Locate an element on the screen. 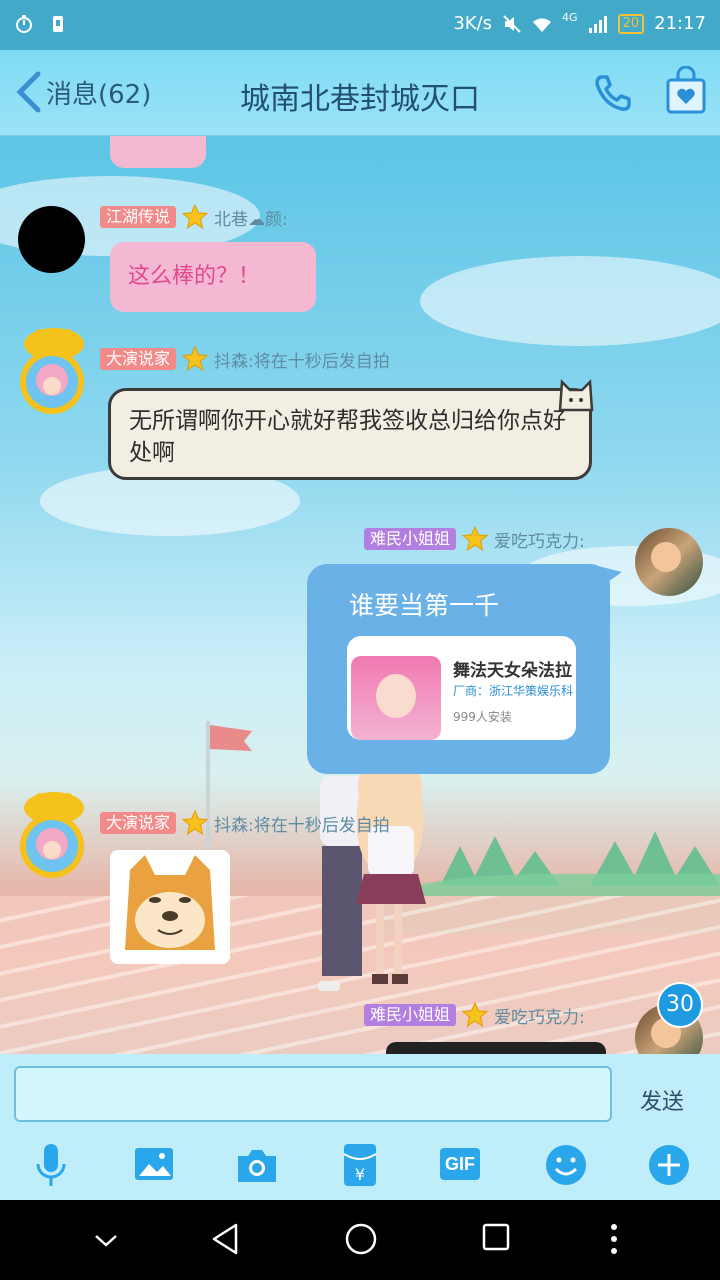 The width and height of the screenshot is (720, 1280). chevron-down-icon is located at coordinates (106, 1240).